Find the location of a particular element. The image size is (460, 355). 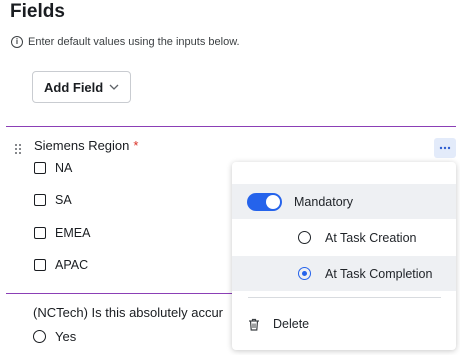

toggle-knob is located at coordinates (273, 201).